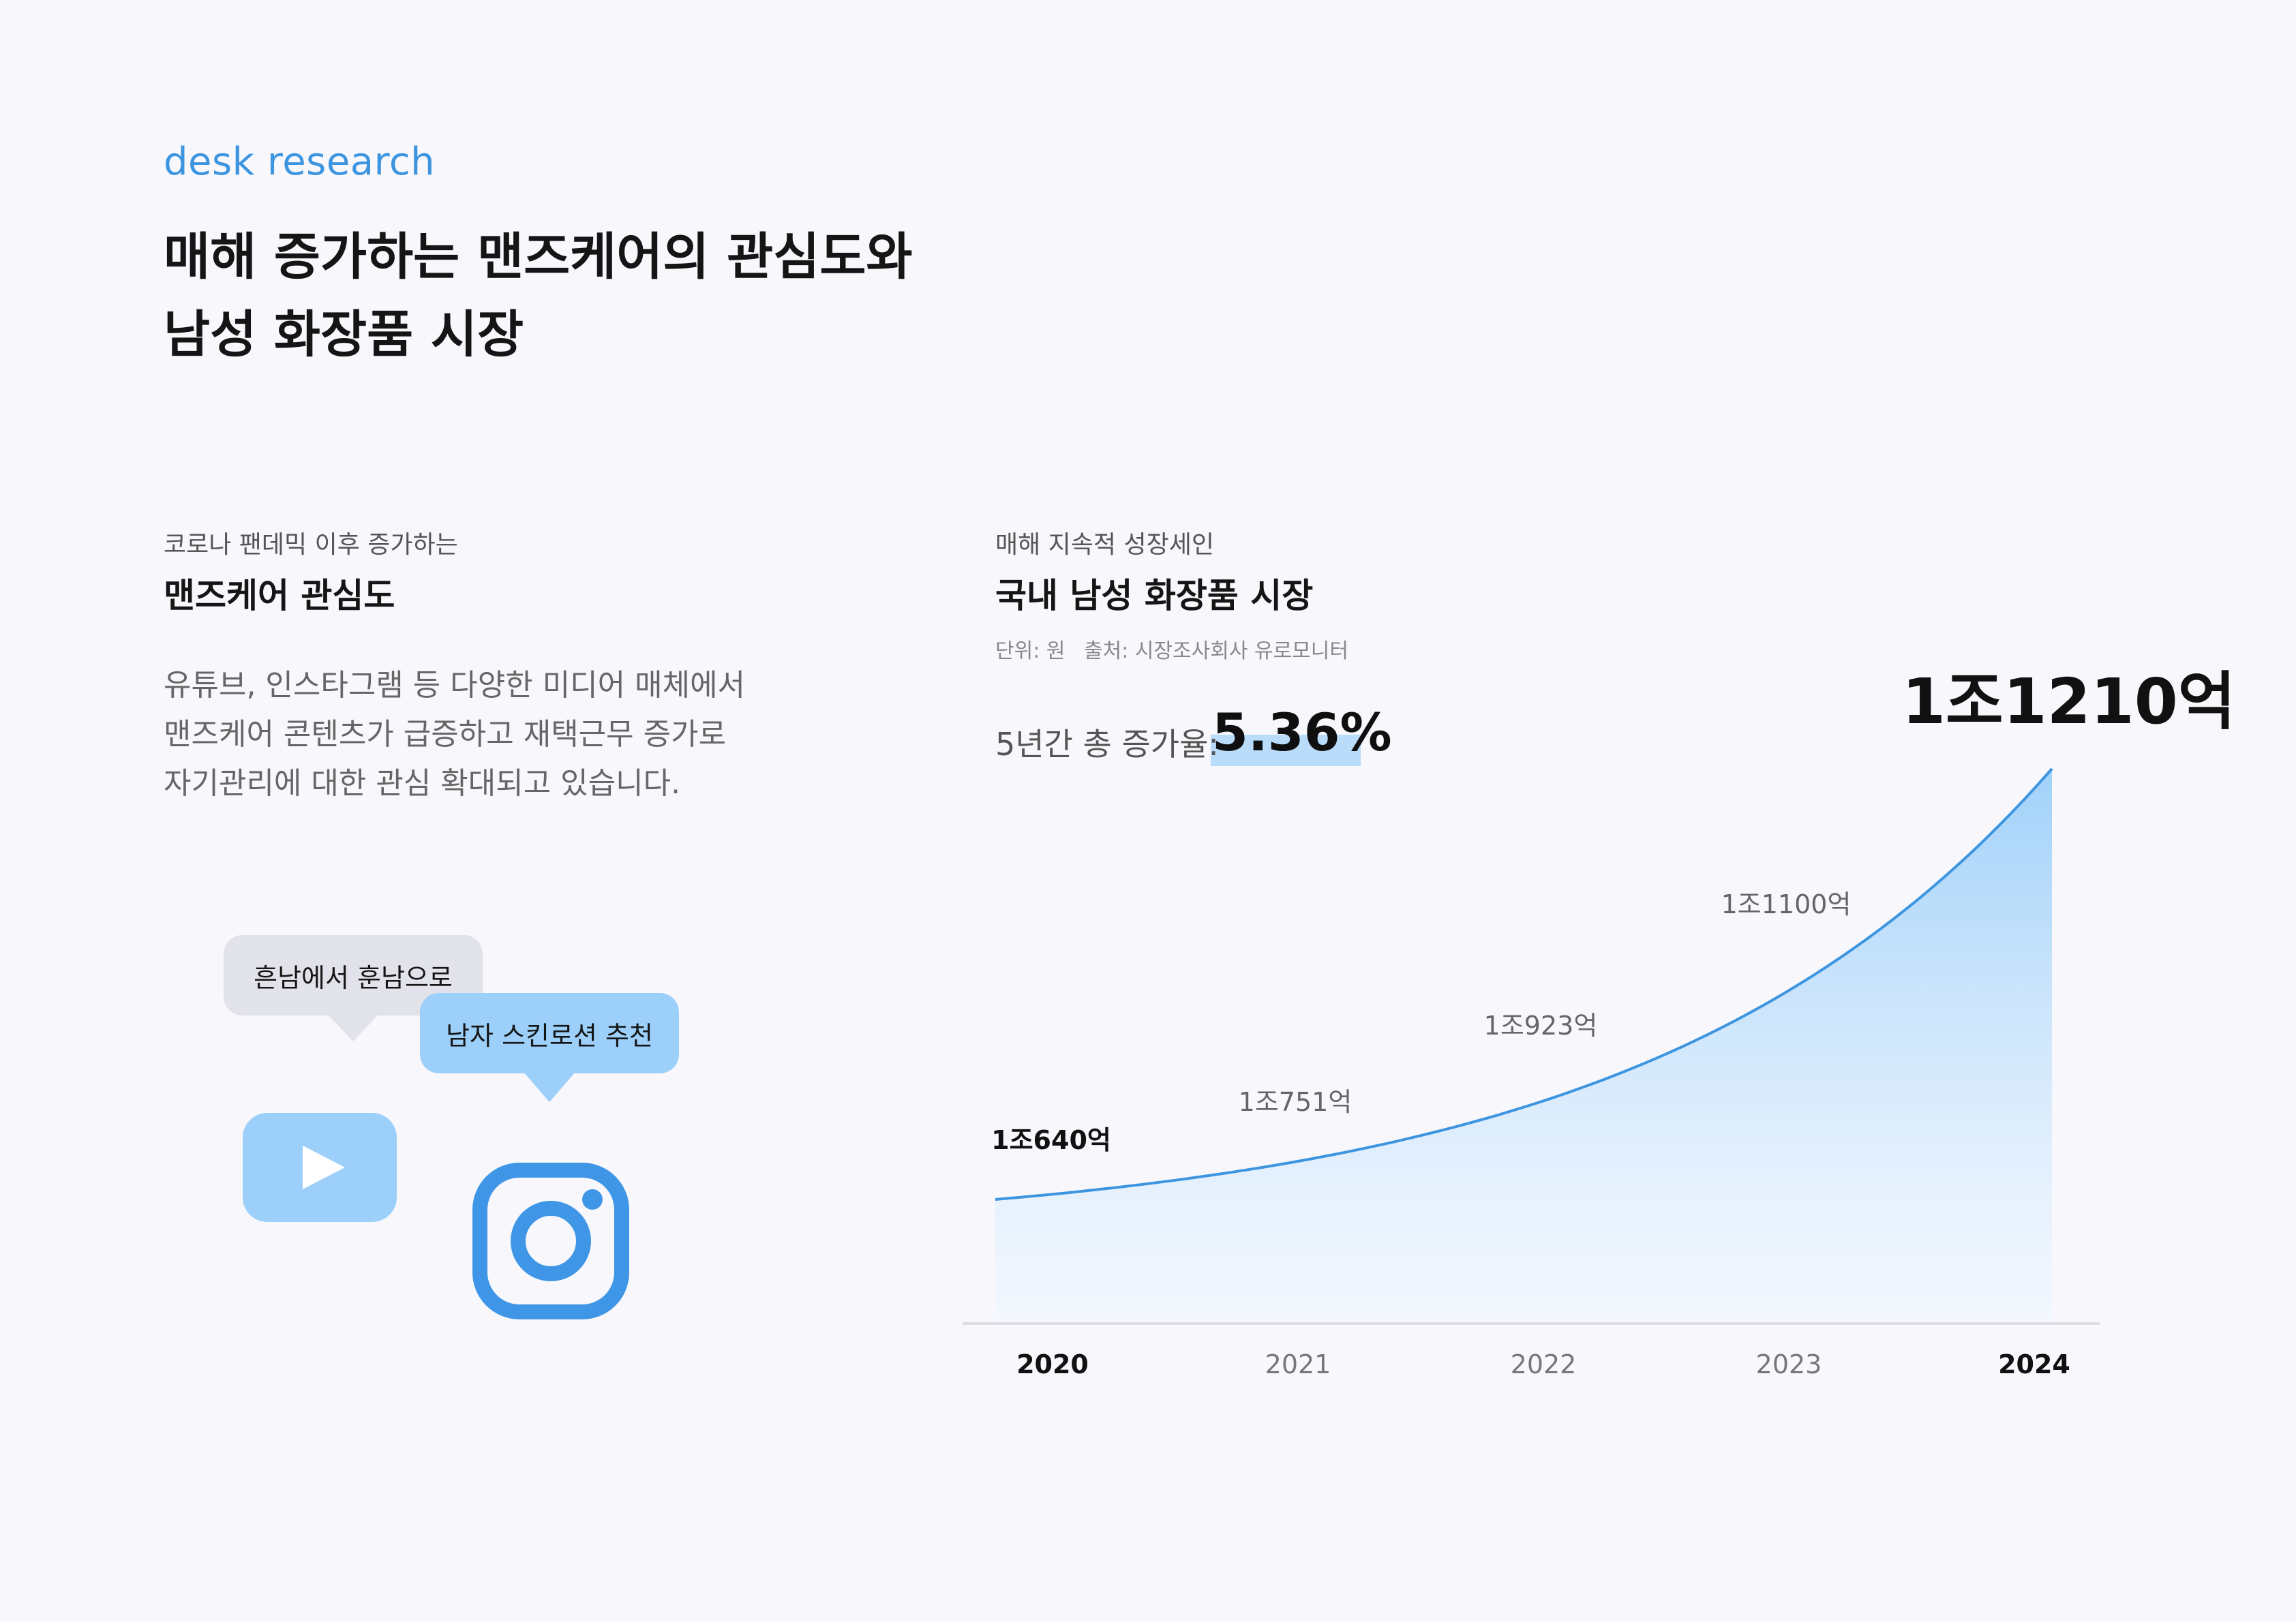  What do you see at coordinates (550, 1241) in the screenshot?
I see `instagram-icon` at bounding box center [550, 1241].